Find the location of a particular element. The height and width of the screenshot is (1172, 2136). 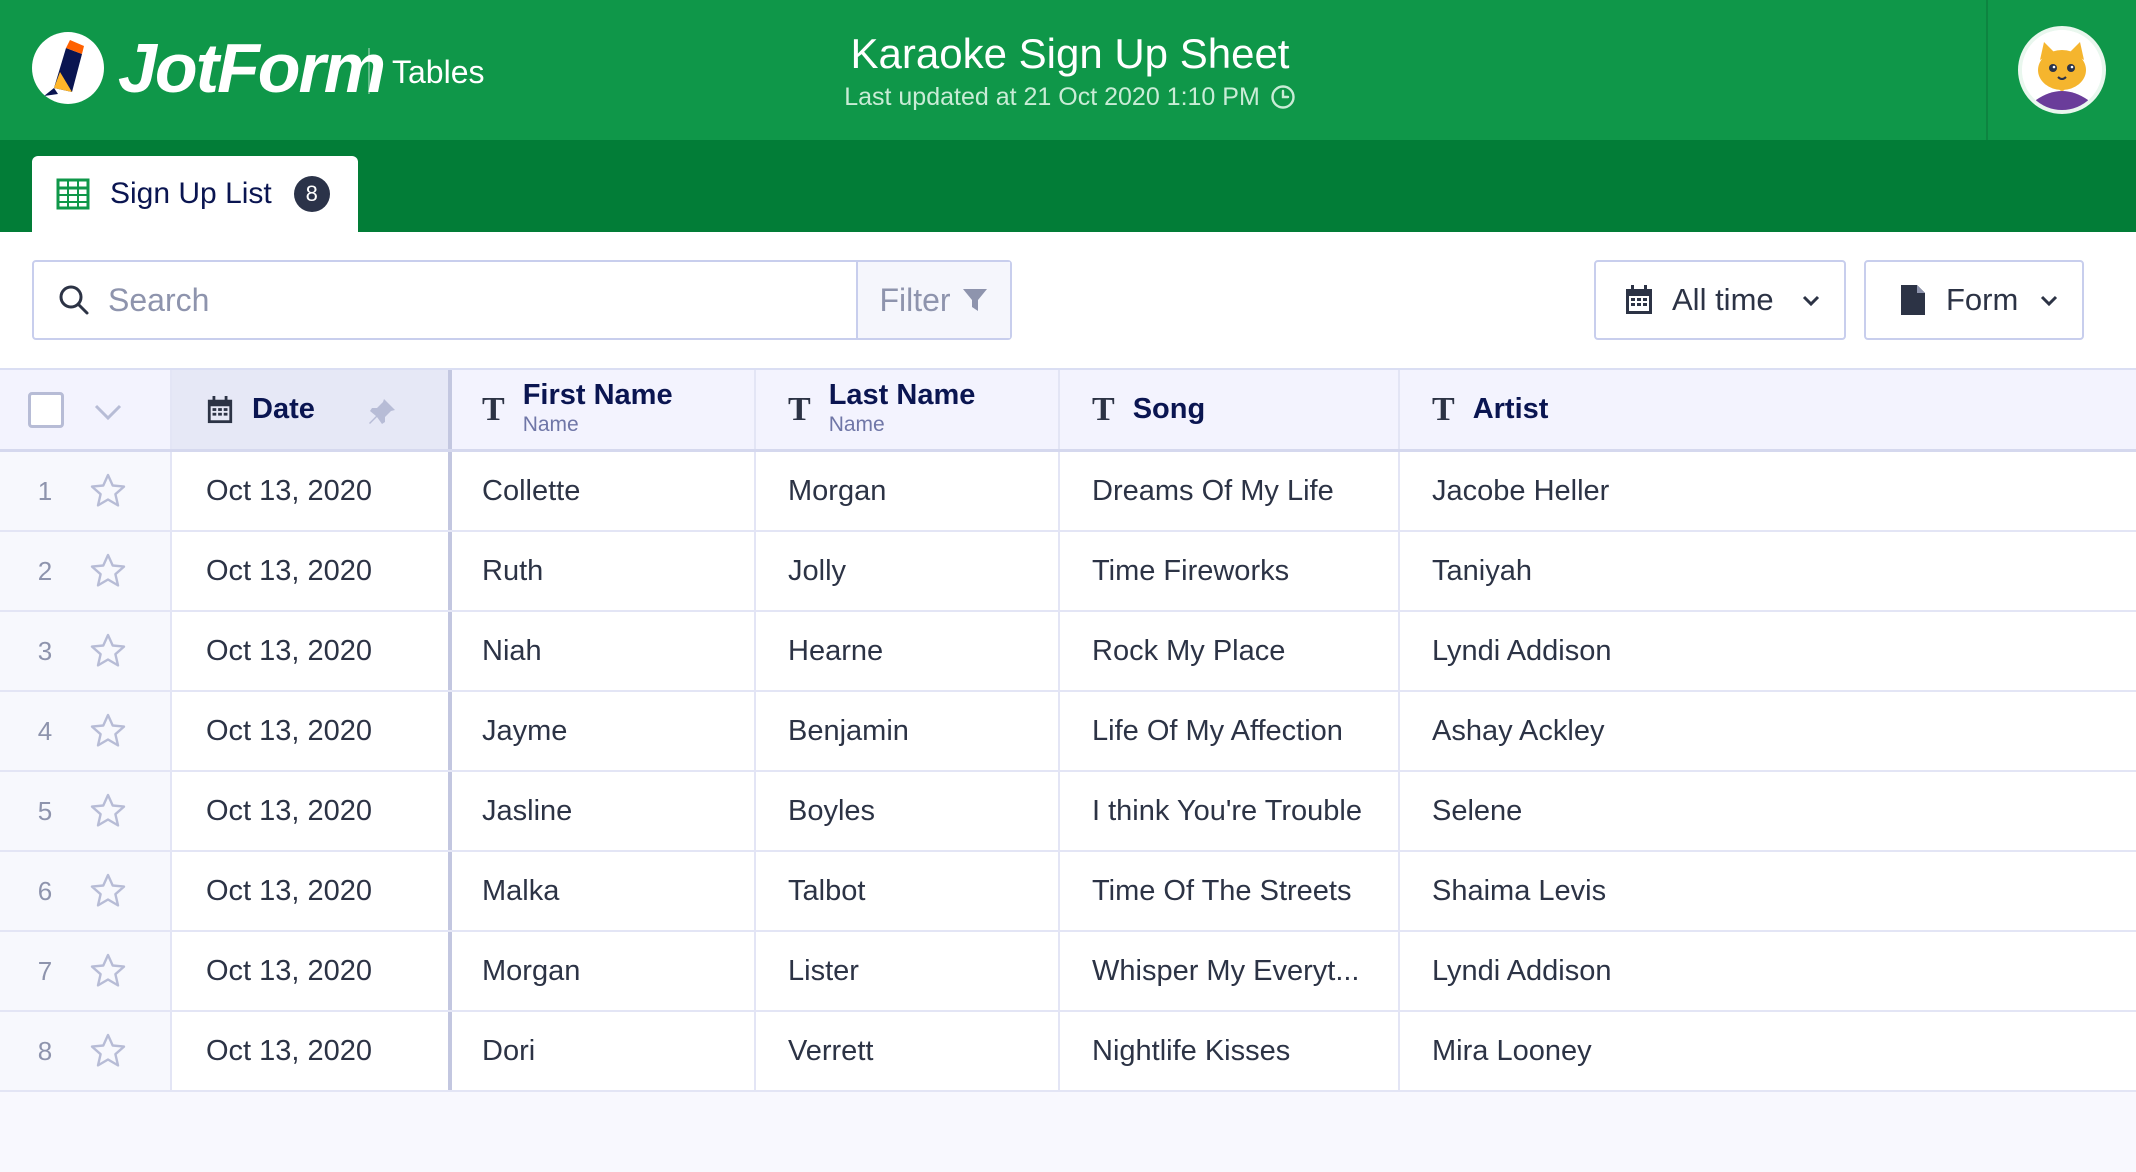

cell-first-name: Dori is located at coordinates (604, 1051).